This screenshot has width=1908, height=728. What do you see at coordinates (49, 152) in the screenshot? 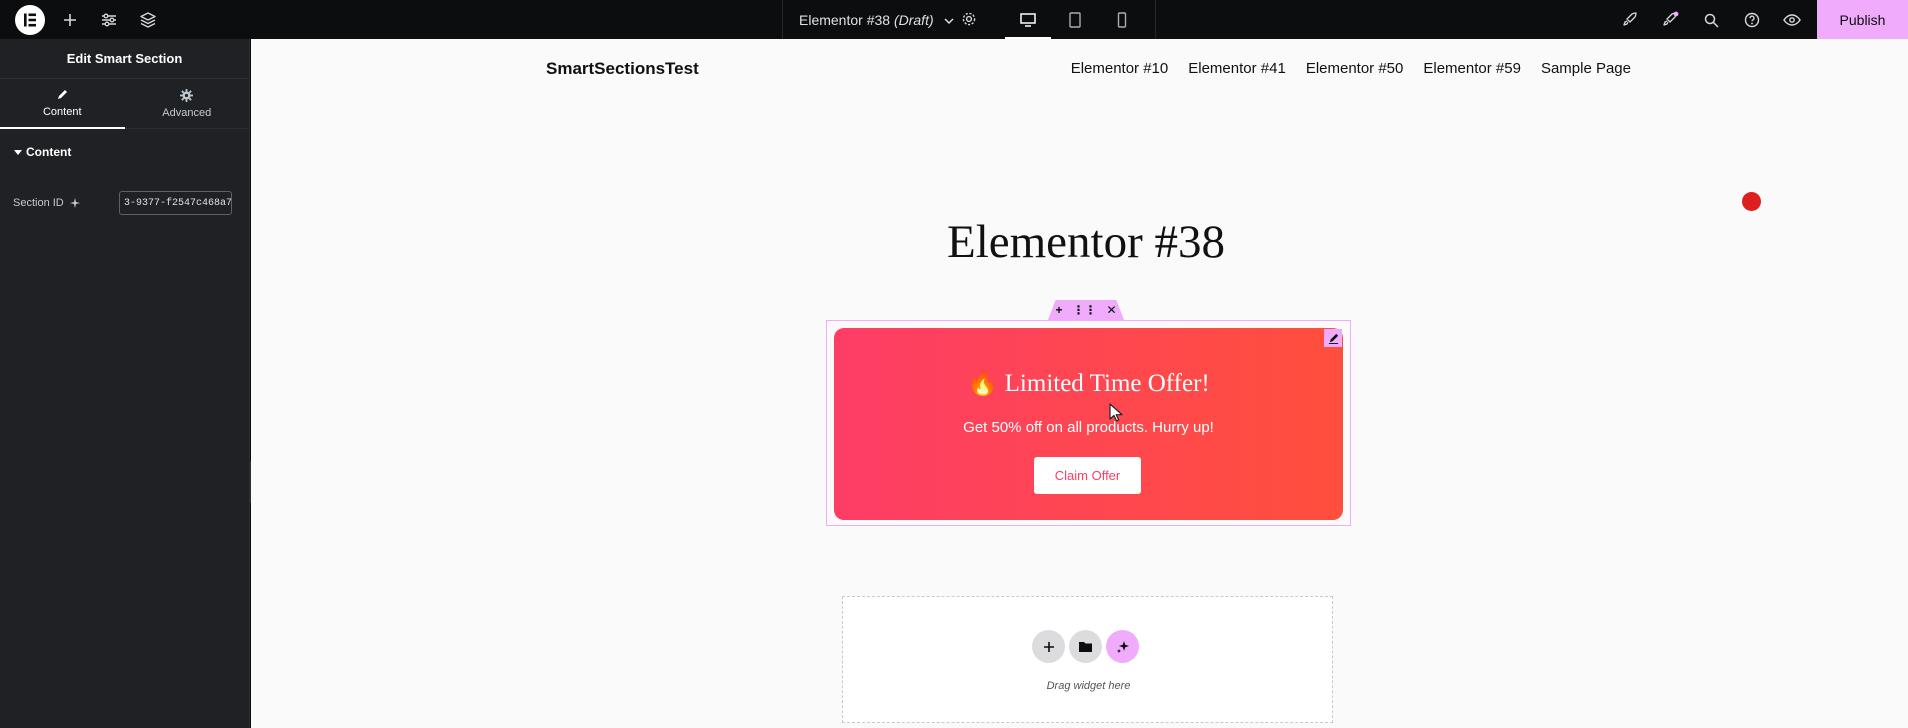
I see `section-title: Content` at bounding box center [49, 152].